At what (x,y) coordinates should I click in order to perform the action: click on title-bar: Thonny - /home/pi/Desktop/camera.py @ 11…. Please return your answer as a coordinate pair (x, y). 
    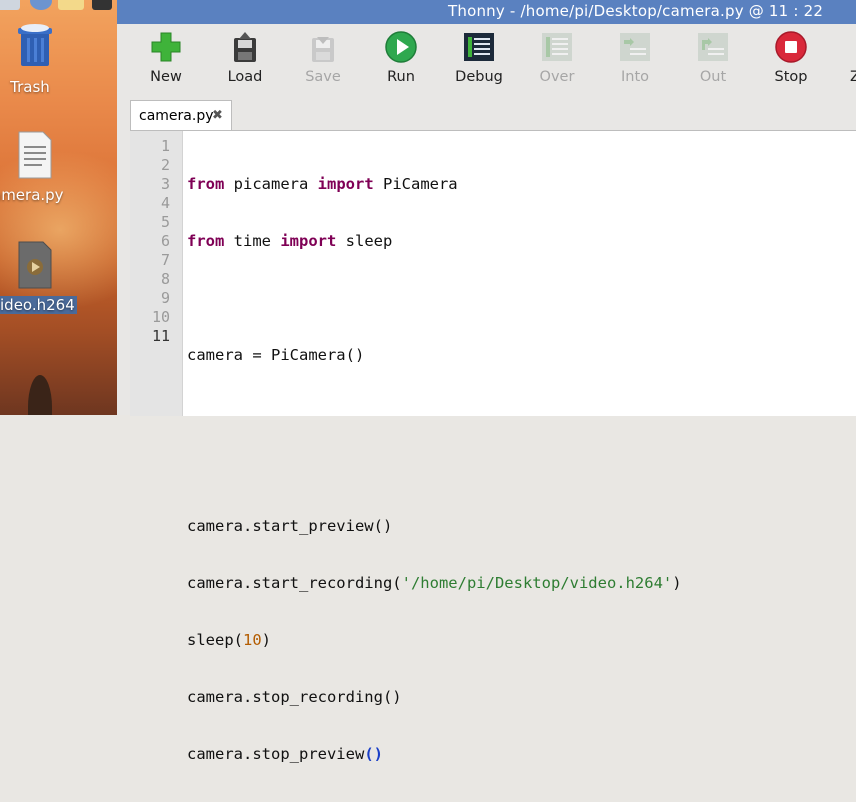
    Looking at the image, I should click on (486, 12).